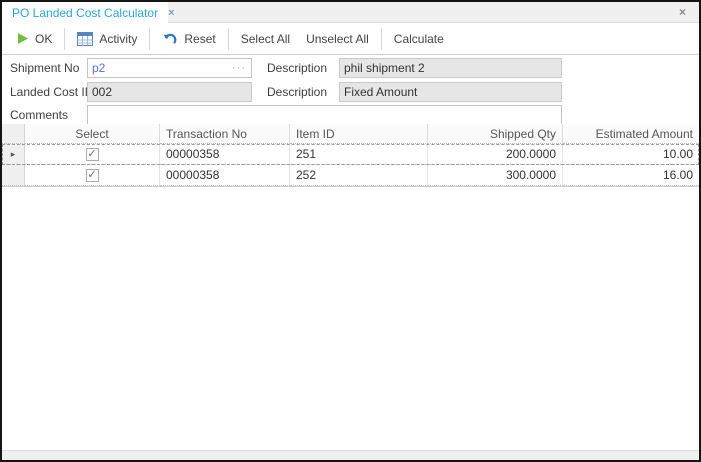 This screenshot has height=462, width=701. Describe the element at coordinates (102, 92) in the screenshot. I see `landed-cost-id-value: 002` at that location.